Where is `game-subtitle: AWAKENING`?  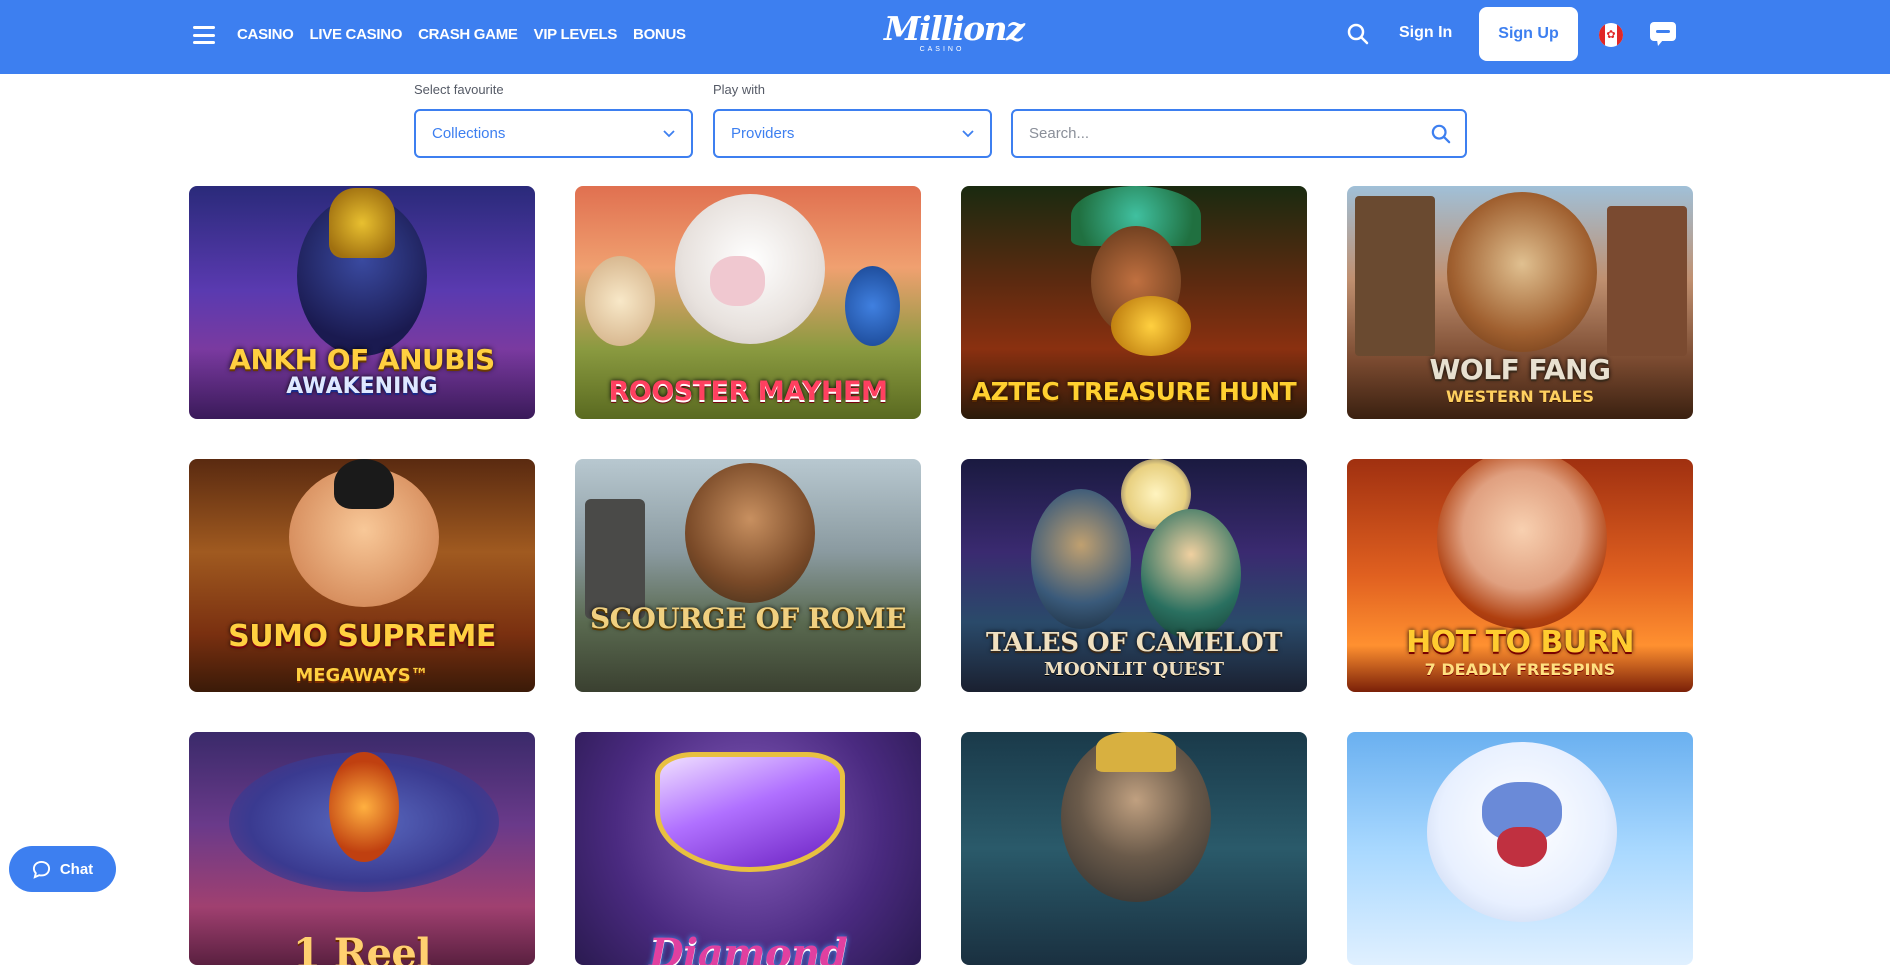 game-subtitle: AWAKENING is located at coordinates (362, 386).